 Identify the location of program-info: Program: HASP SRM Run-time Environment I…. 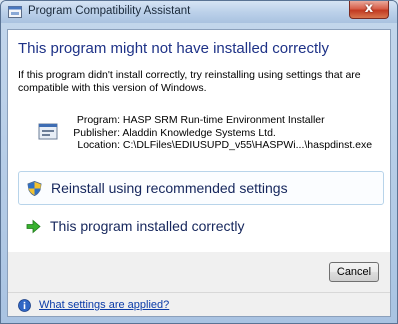
(221, 133).